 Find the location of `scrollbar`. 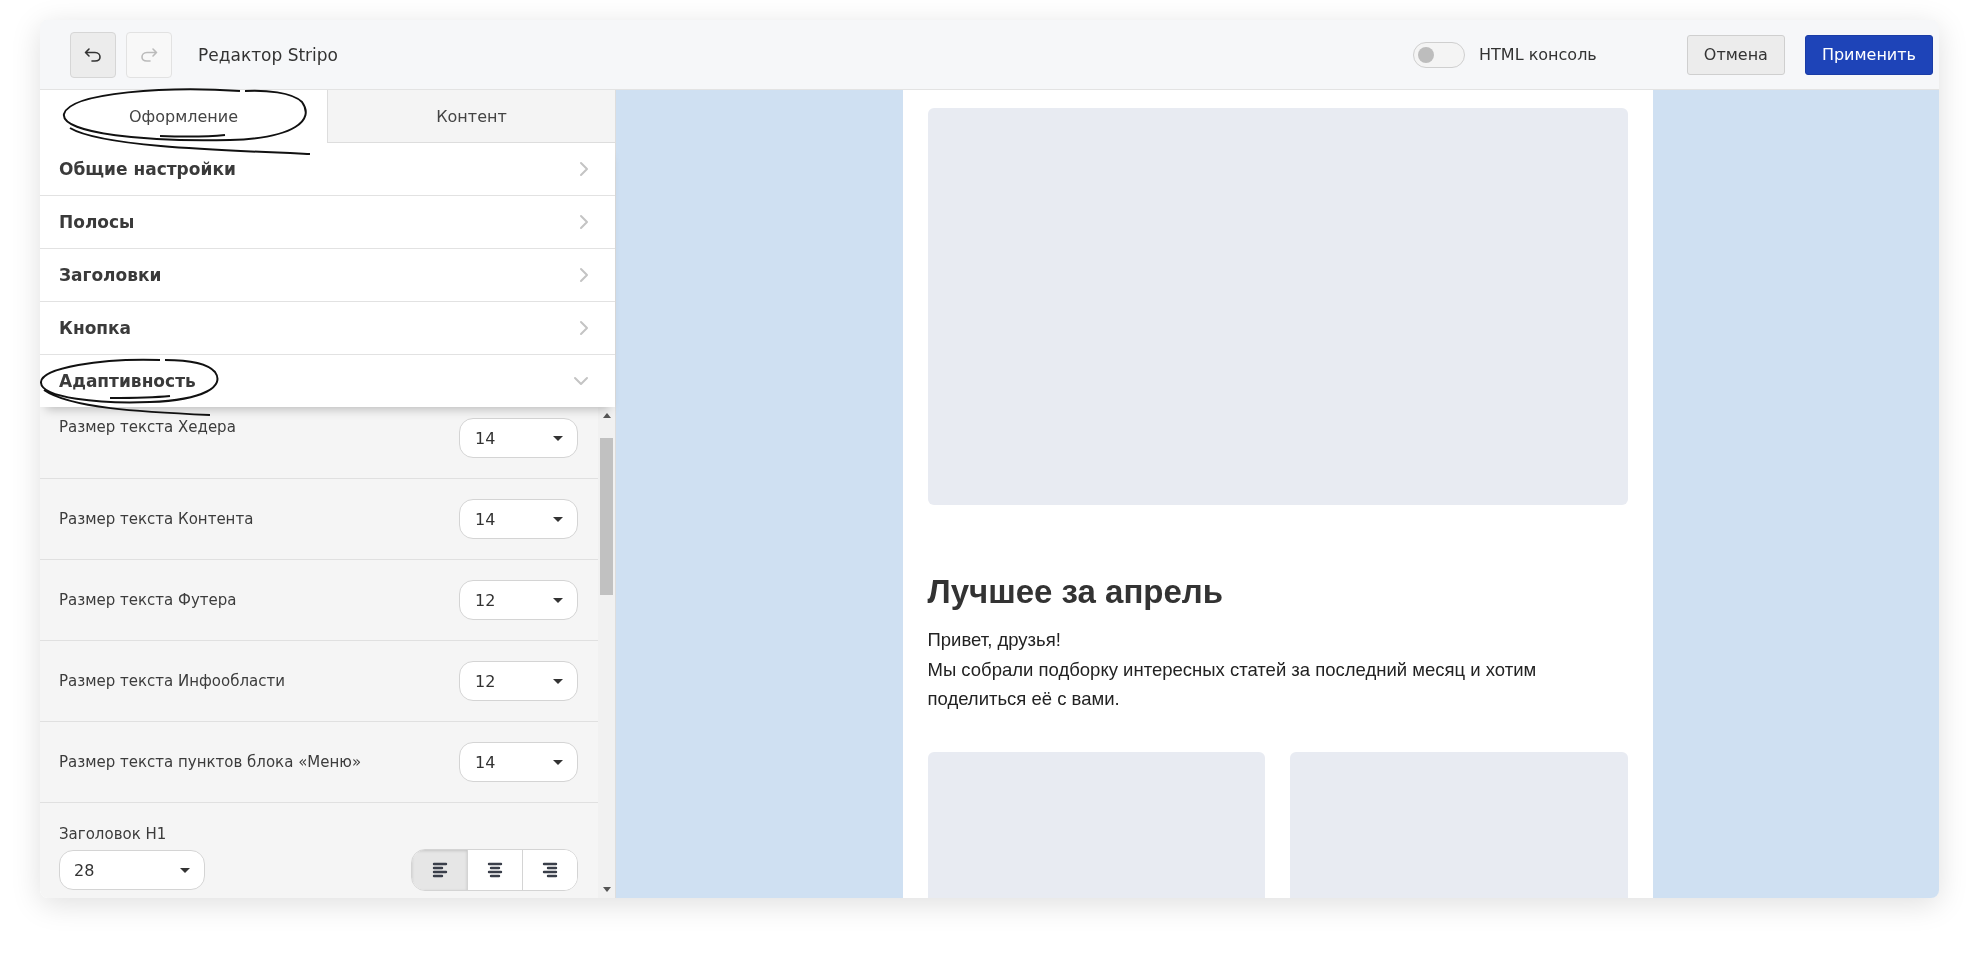

scrollbar is located at coordinates (606, 652).